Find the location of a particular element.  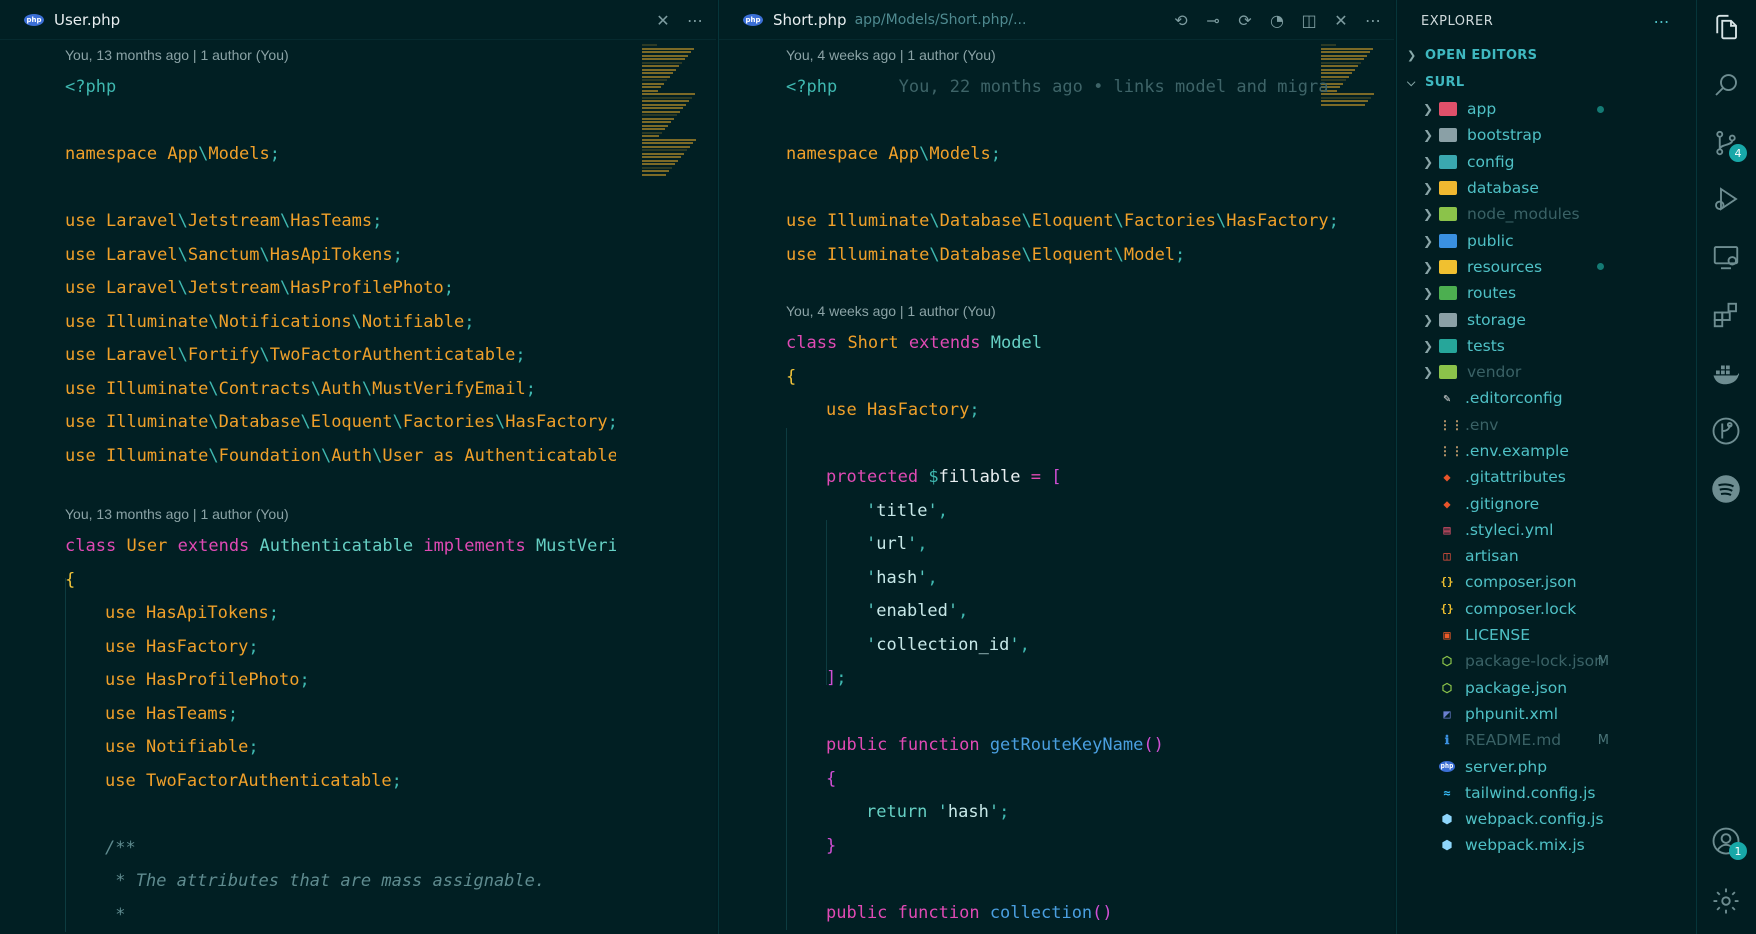

commit-icon: ⊸ is located at coordinates (1213, 20).